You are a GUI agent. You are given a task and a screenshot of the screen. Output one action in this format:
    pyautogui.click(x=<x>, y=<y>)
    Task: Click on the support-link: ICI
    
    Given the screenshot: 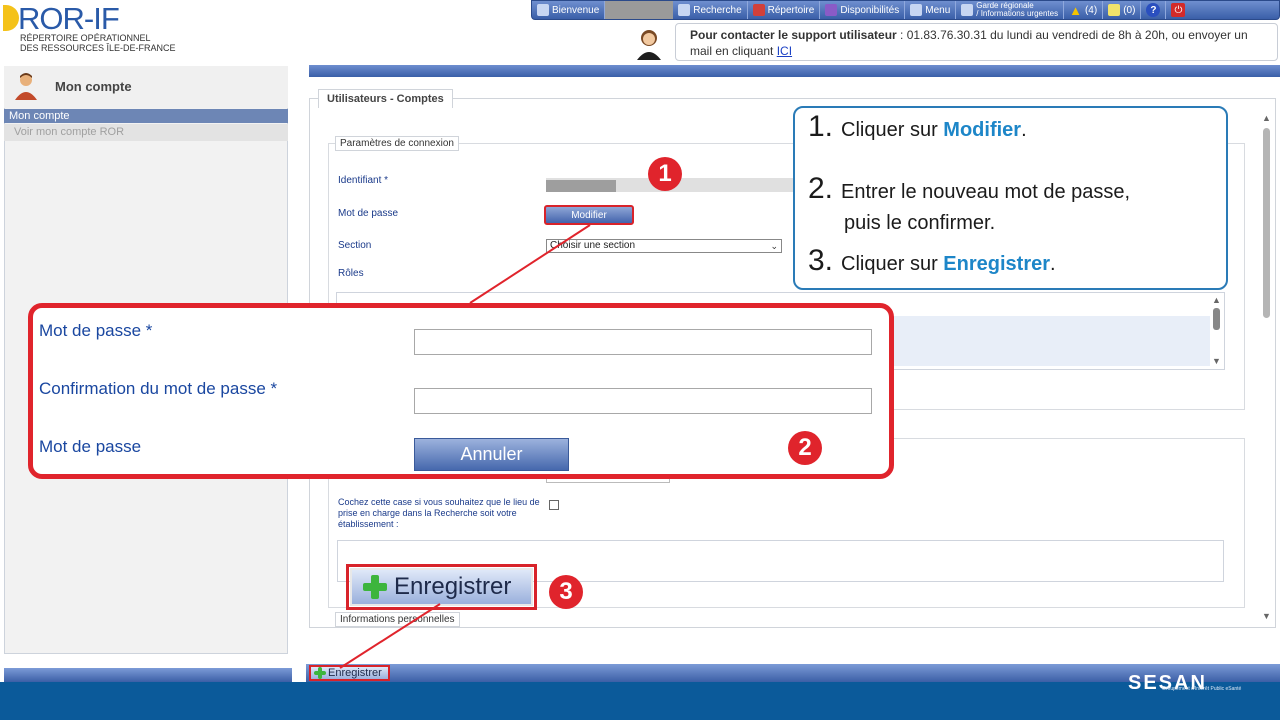 What is the action you would take?
    pyautogui.click(x=784, y=51)
    